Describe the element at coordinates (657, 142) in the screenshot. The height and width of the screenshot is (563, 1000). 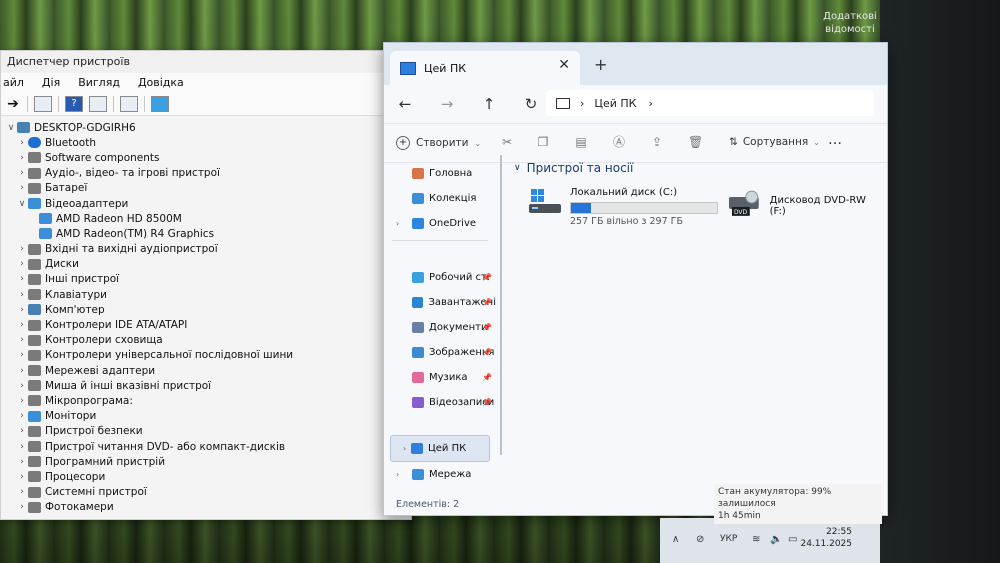
I see `share-icon: ⇪` at that location.